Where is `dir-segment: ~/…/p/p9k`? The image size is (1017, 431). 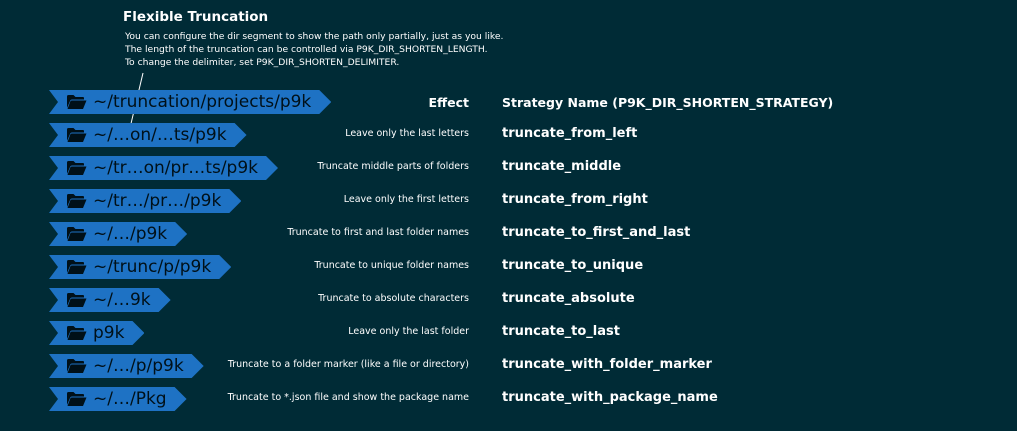
dir-segment: ~/…/p/p9k is located at coordinates (126, 366).